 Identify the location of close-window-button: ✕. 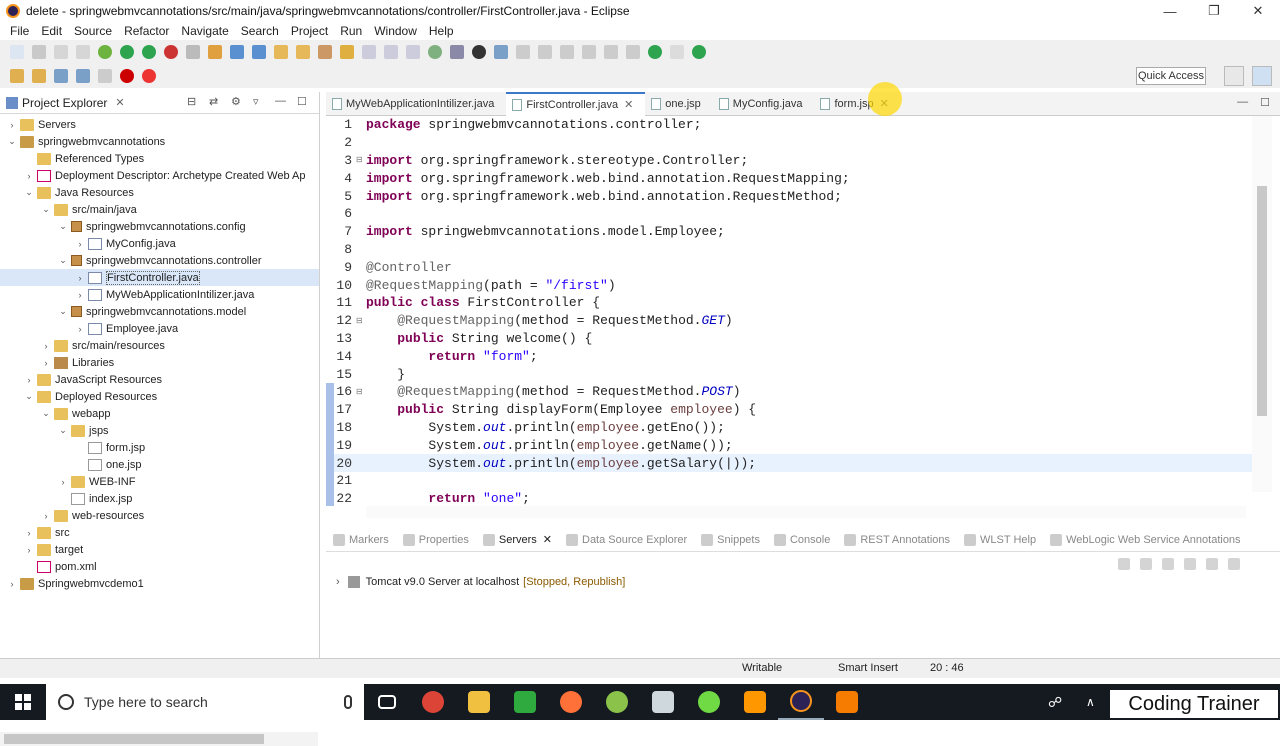
(1258, 11).